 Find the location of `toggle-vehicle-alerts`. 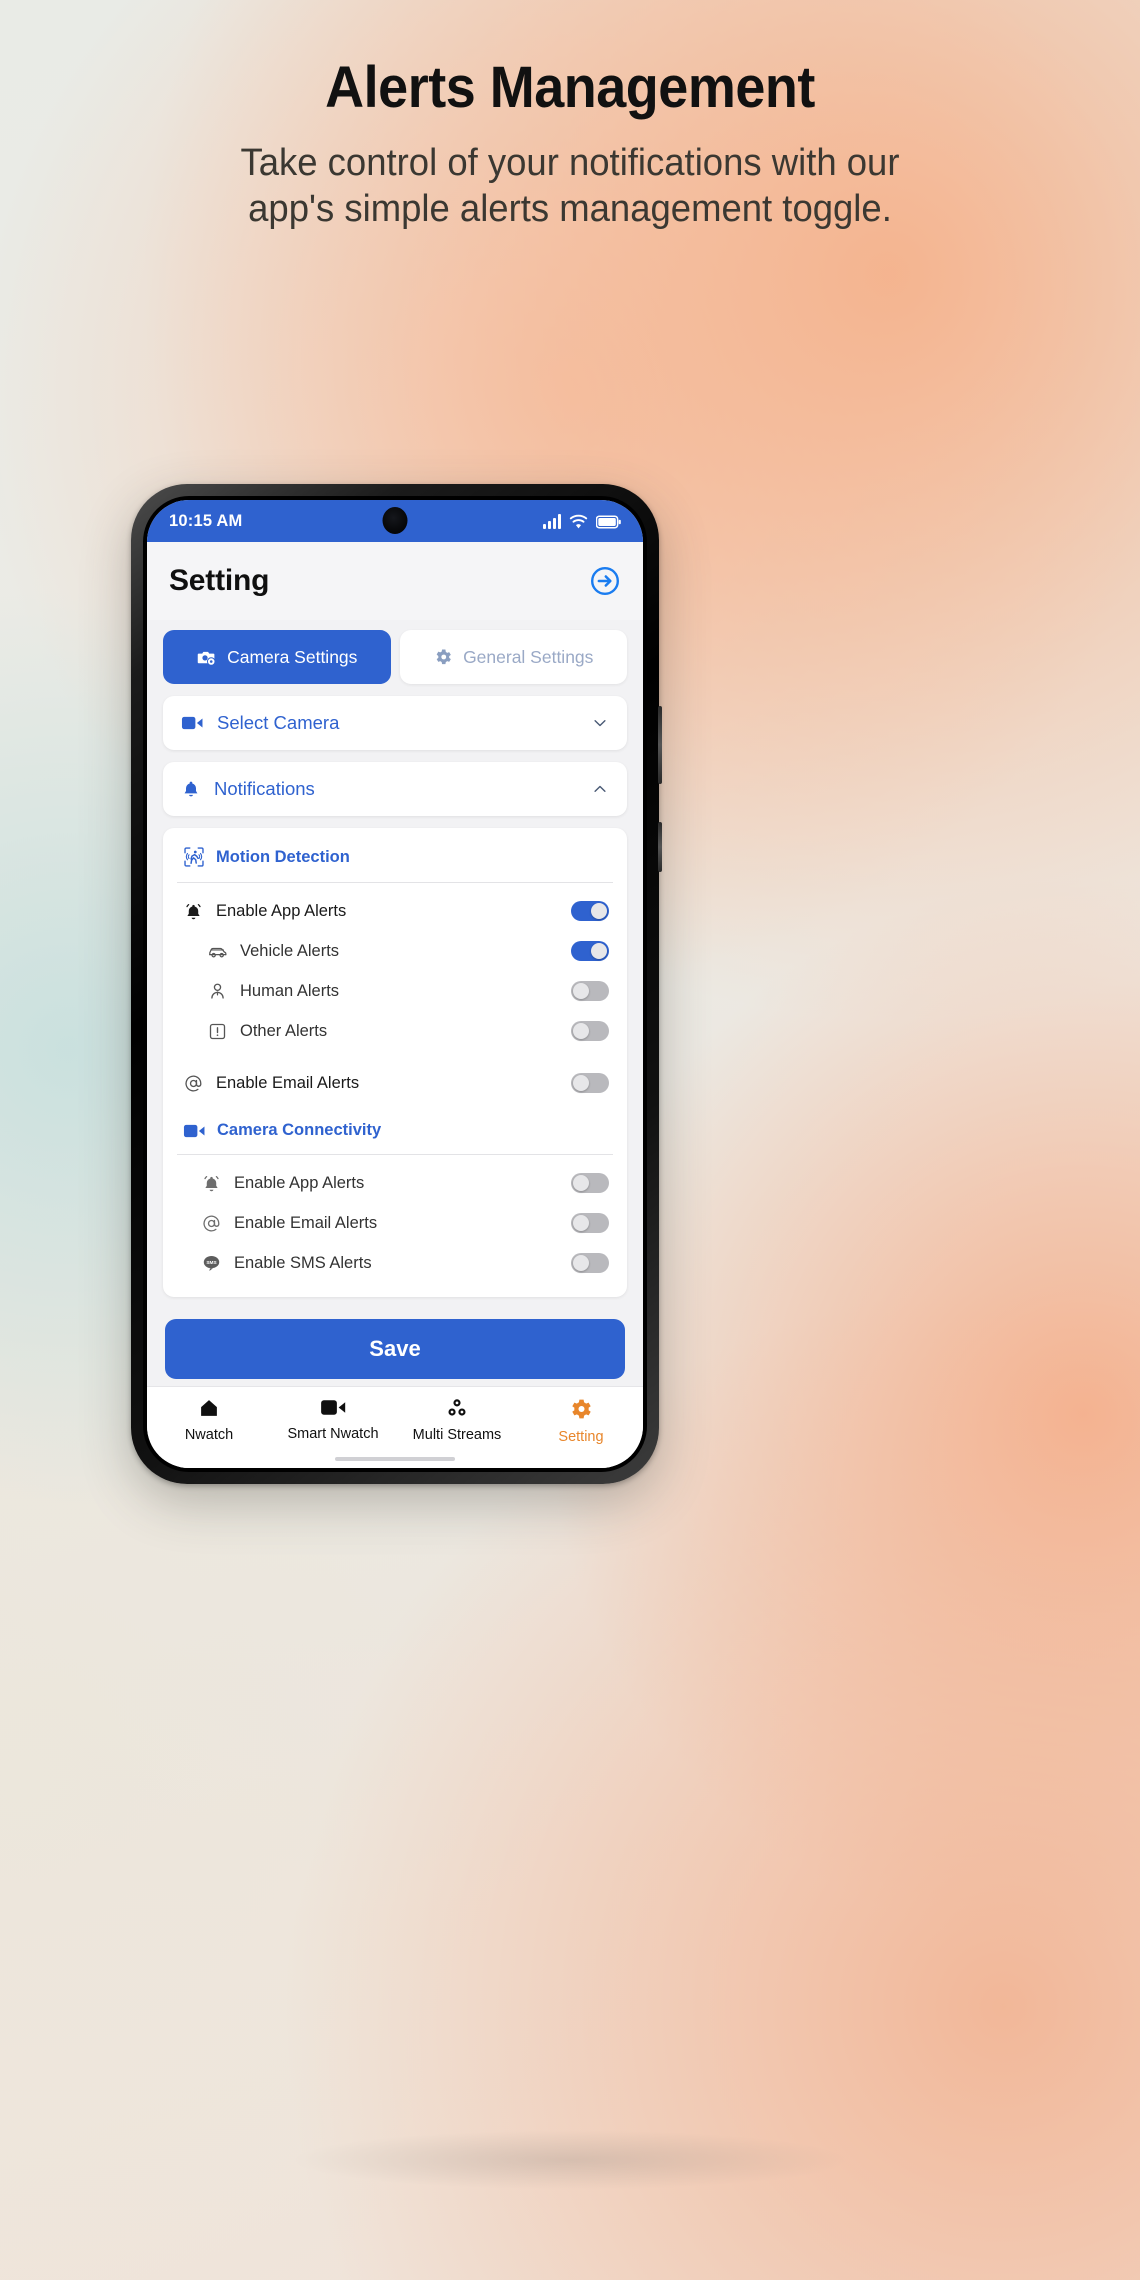

toggle-vehicle-alerts is located at coordinates (590, 951).